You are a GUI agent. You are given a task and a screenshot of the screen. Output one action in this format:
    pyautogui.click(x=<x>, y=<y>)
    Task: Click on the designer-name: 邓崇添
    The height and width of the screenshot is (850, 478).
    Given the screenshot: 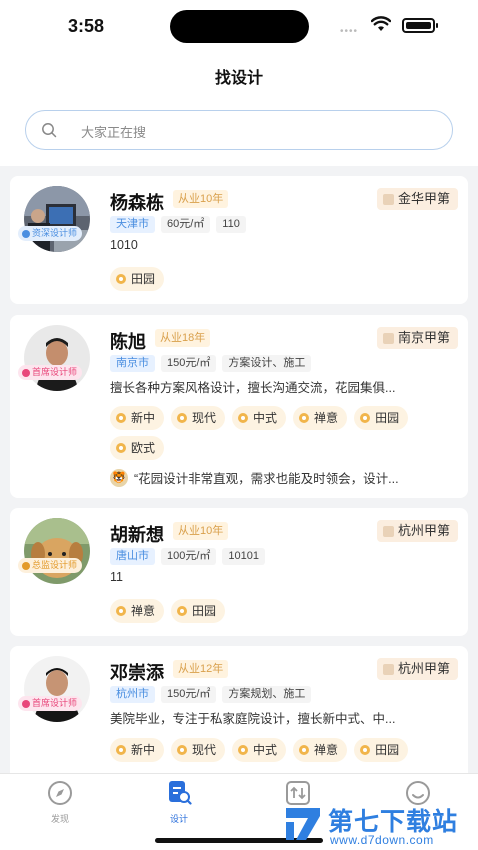 What is the action you would take?
    pyautogui.click(x=137, y=673)
    